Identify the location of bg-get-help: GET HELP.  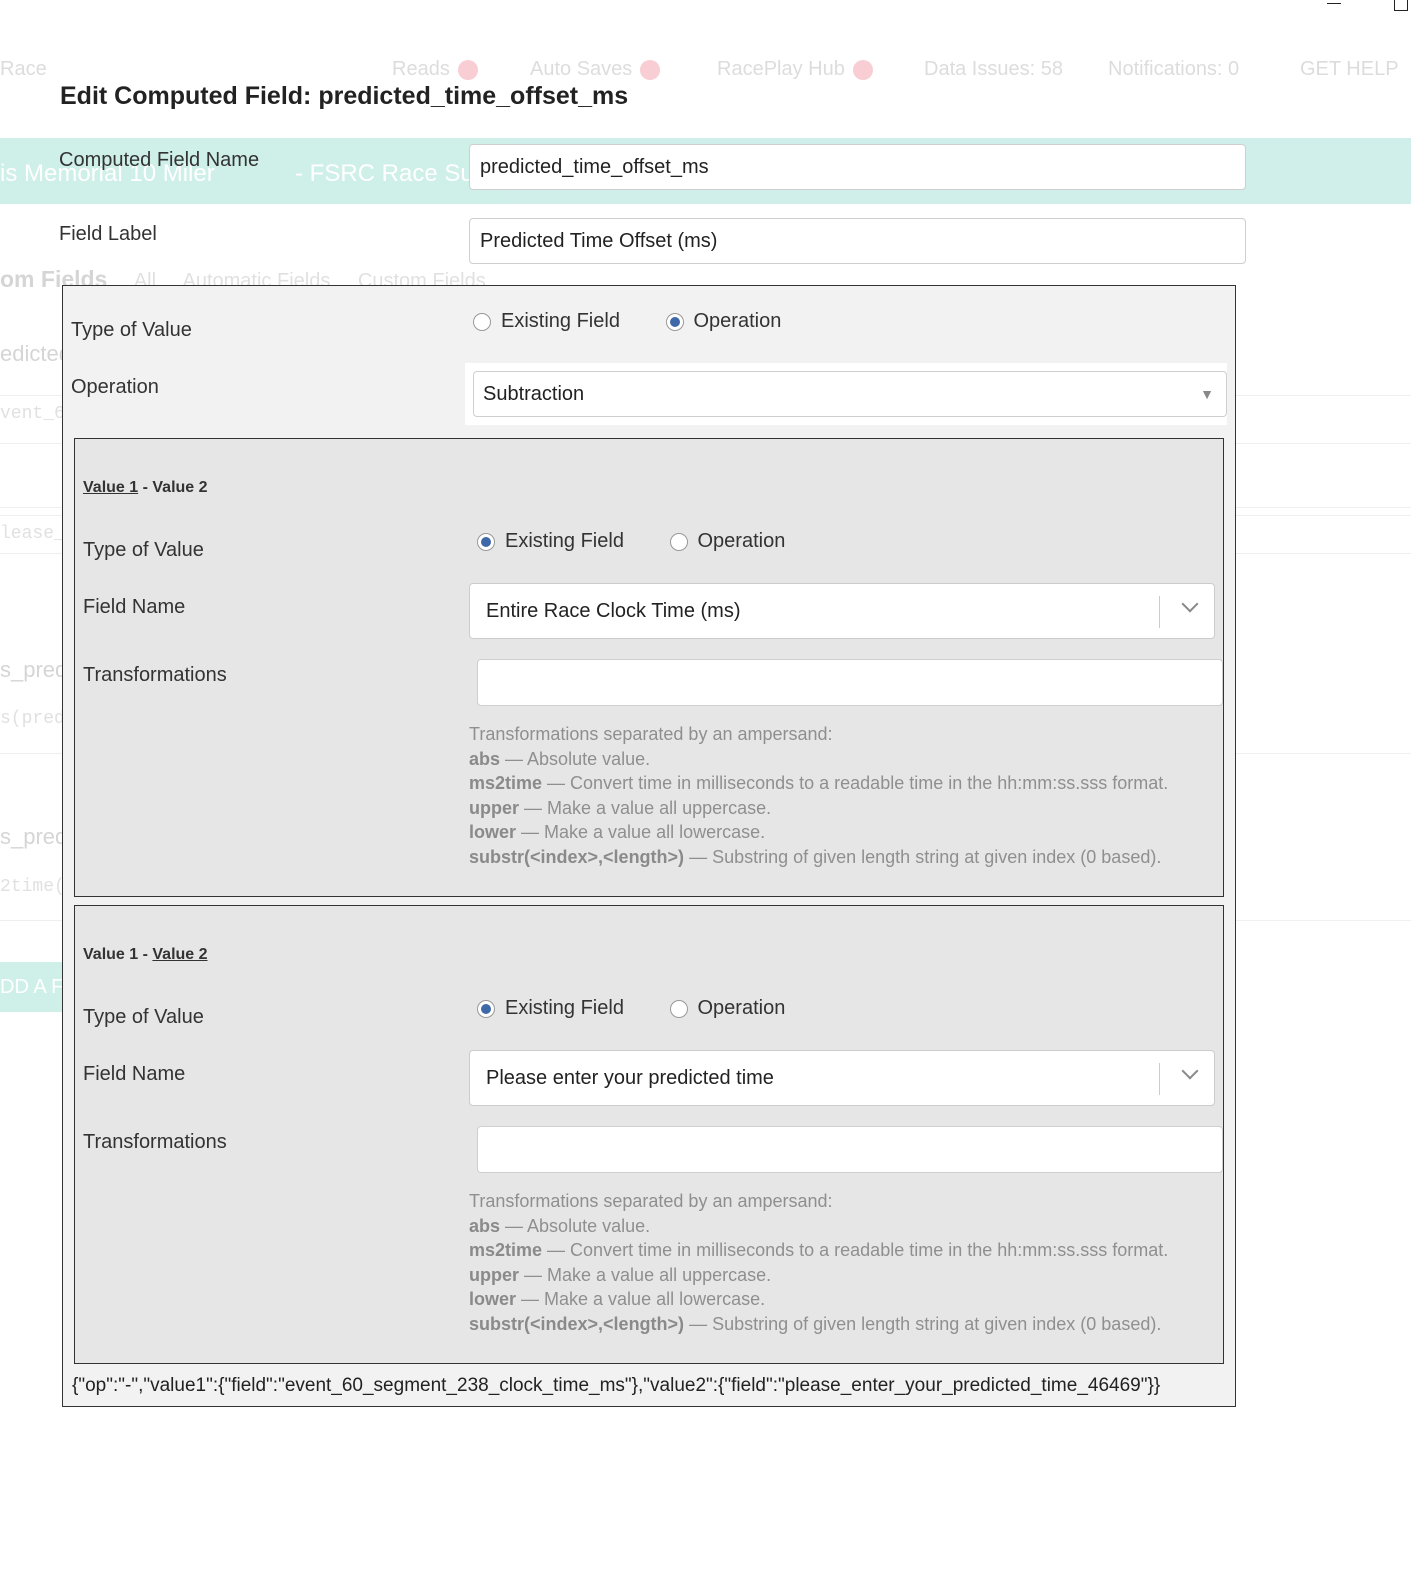
(1349, 69).